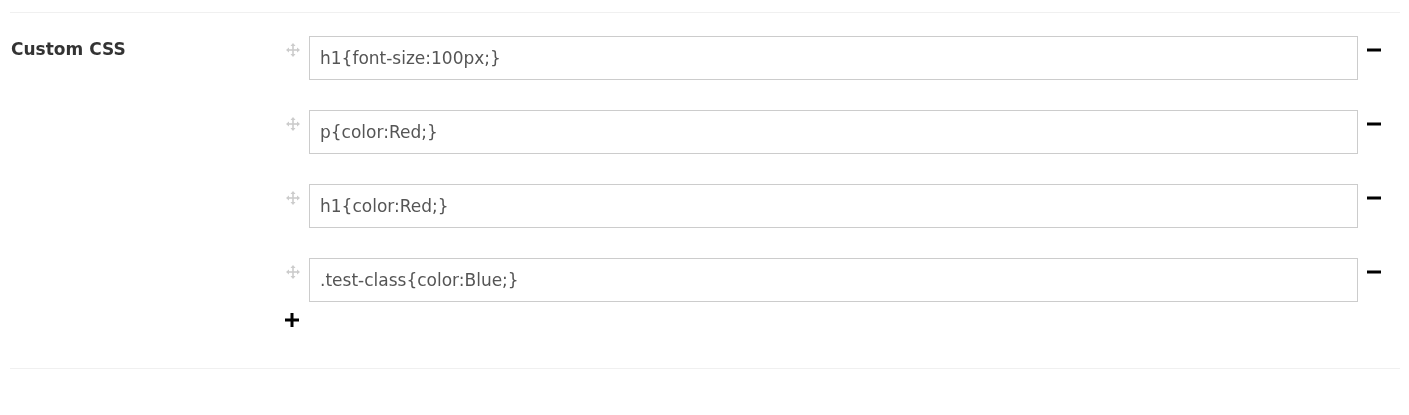  I want to click on add-icon, so click(292, 320).